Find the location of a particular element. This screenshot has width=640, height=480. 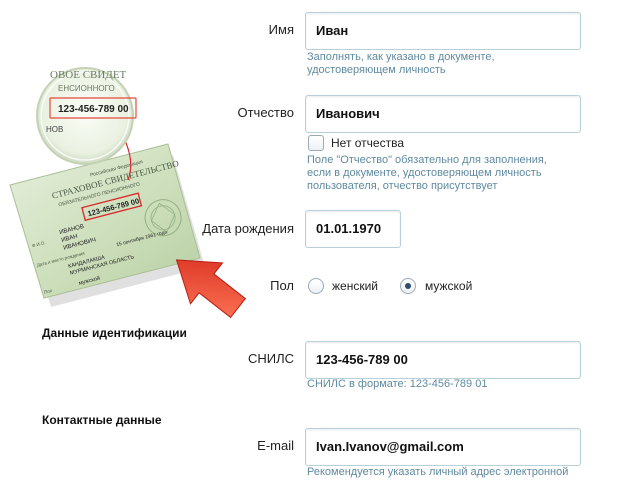

patronymic-label: Отчество is located at coordinates (265, 112).